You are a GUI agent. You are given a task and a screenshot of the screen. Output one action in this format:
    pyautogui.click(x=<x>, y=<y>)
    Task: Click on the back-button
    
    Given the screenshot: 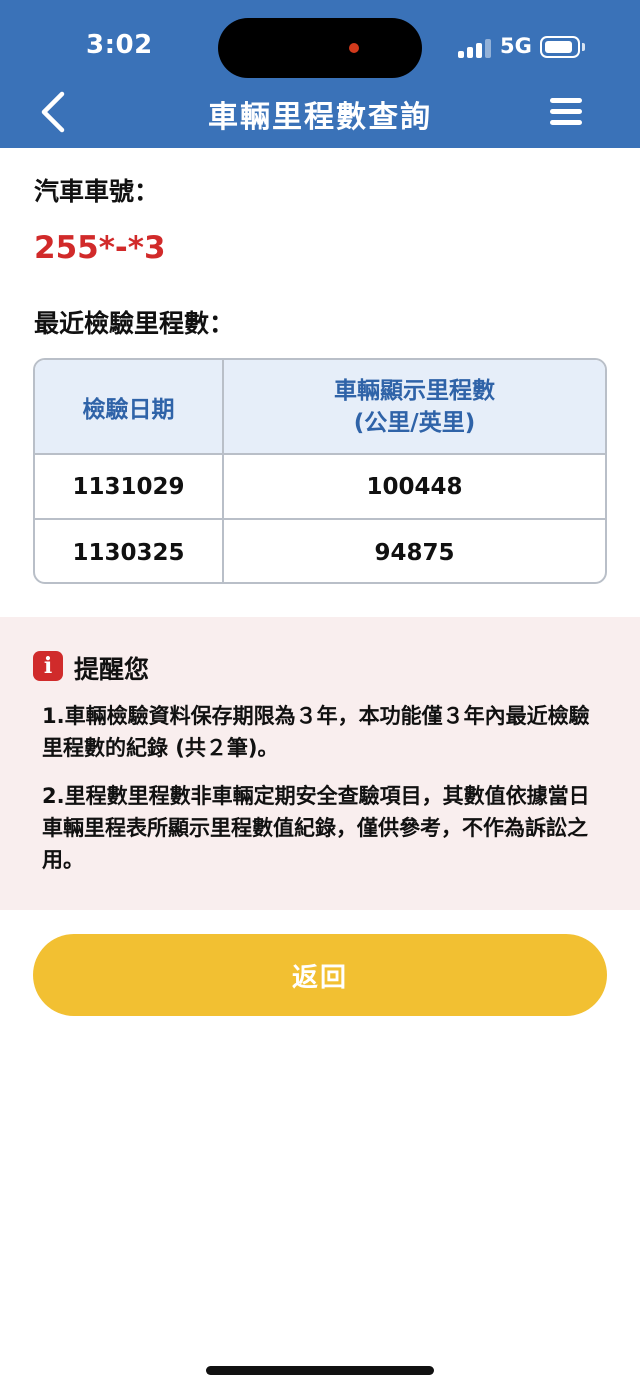 What is the action you would take?
    pyautogui.click(x=55, y=112)
    